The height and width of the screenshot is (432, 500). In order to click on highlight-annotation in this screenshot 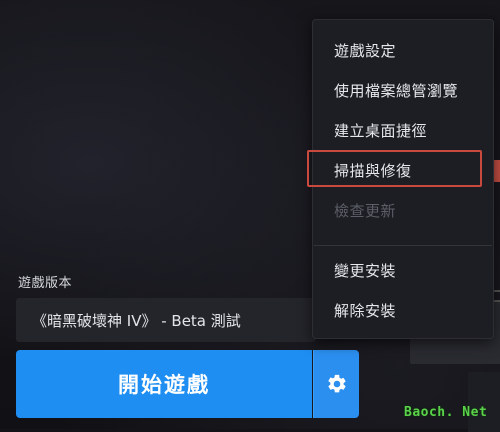, I will do `click(394, 168)`.